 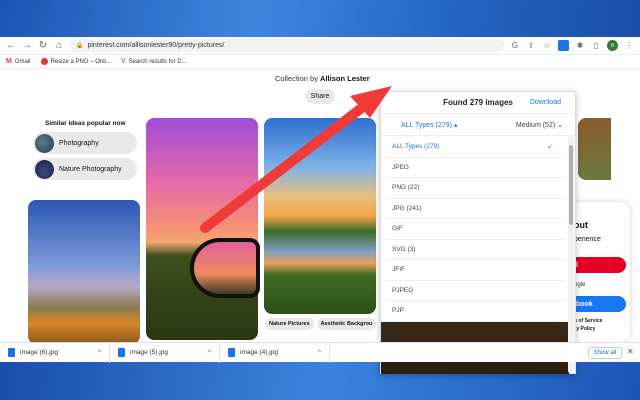 I want to click on google-icon: G, so click(x=515, y=45).